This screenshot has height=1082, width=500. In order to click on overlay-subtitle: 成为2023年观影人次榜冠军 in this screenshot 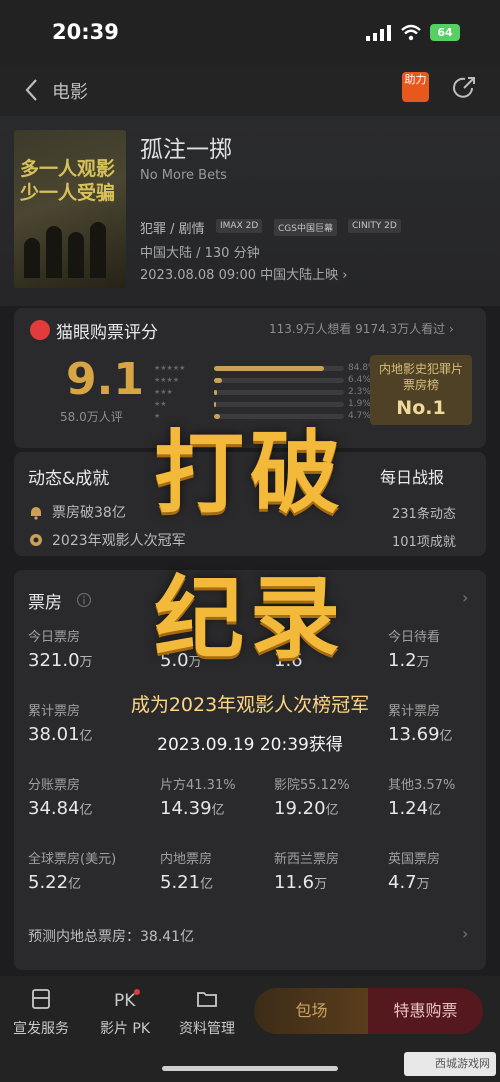, I will do `click(250, 705)`.